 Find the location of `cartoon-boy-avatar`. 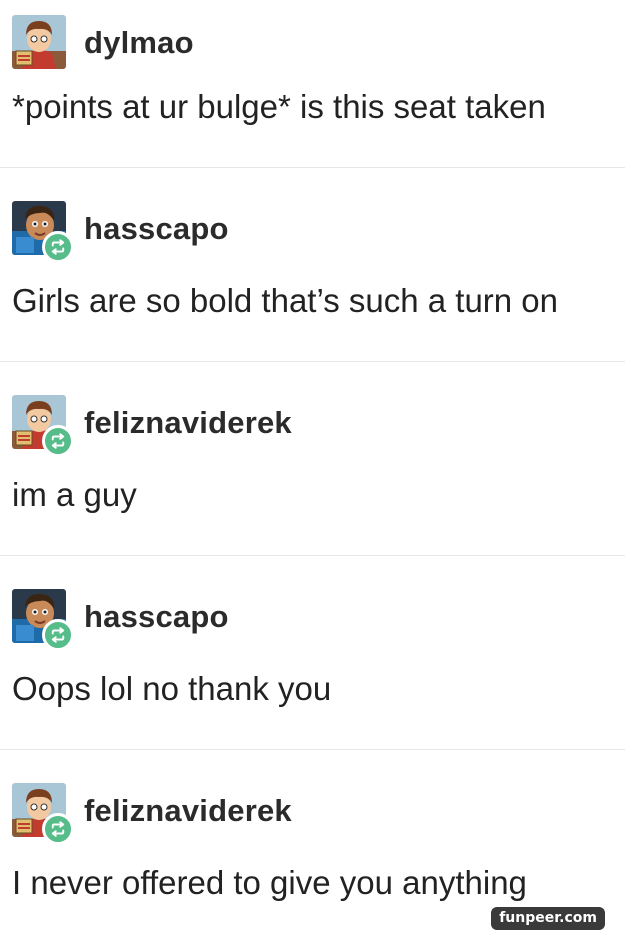

cartoon-boy-avatar is located at coordinates (39, 42).